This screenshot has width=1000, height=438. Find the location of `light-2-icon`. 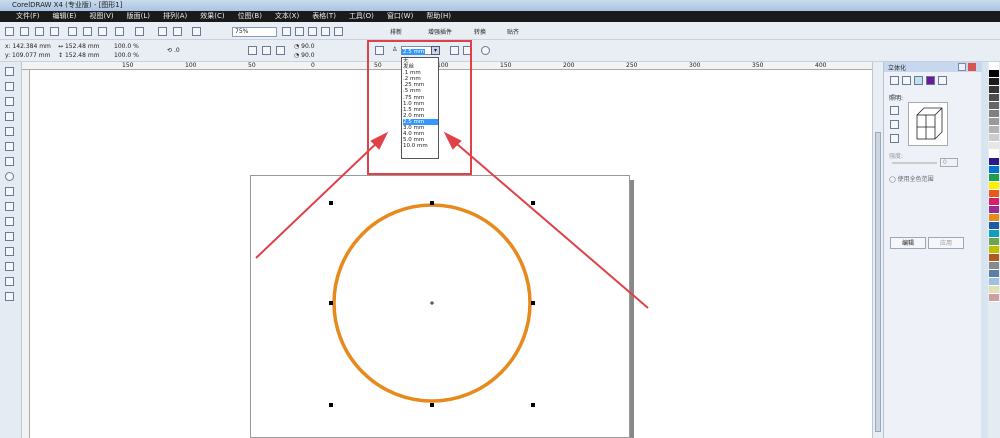

light-2-icon is located at coordinates (894, 124).